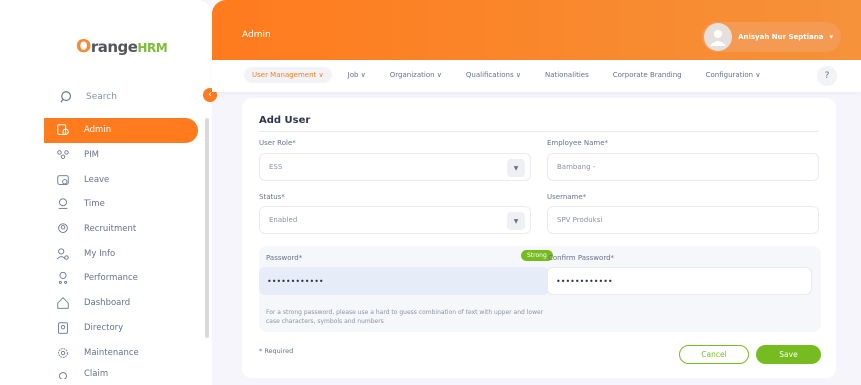 The image size is (861, 385). I want to click on confirm-password-input: ••••••••••••, so click(679, 281).